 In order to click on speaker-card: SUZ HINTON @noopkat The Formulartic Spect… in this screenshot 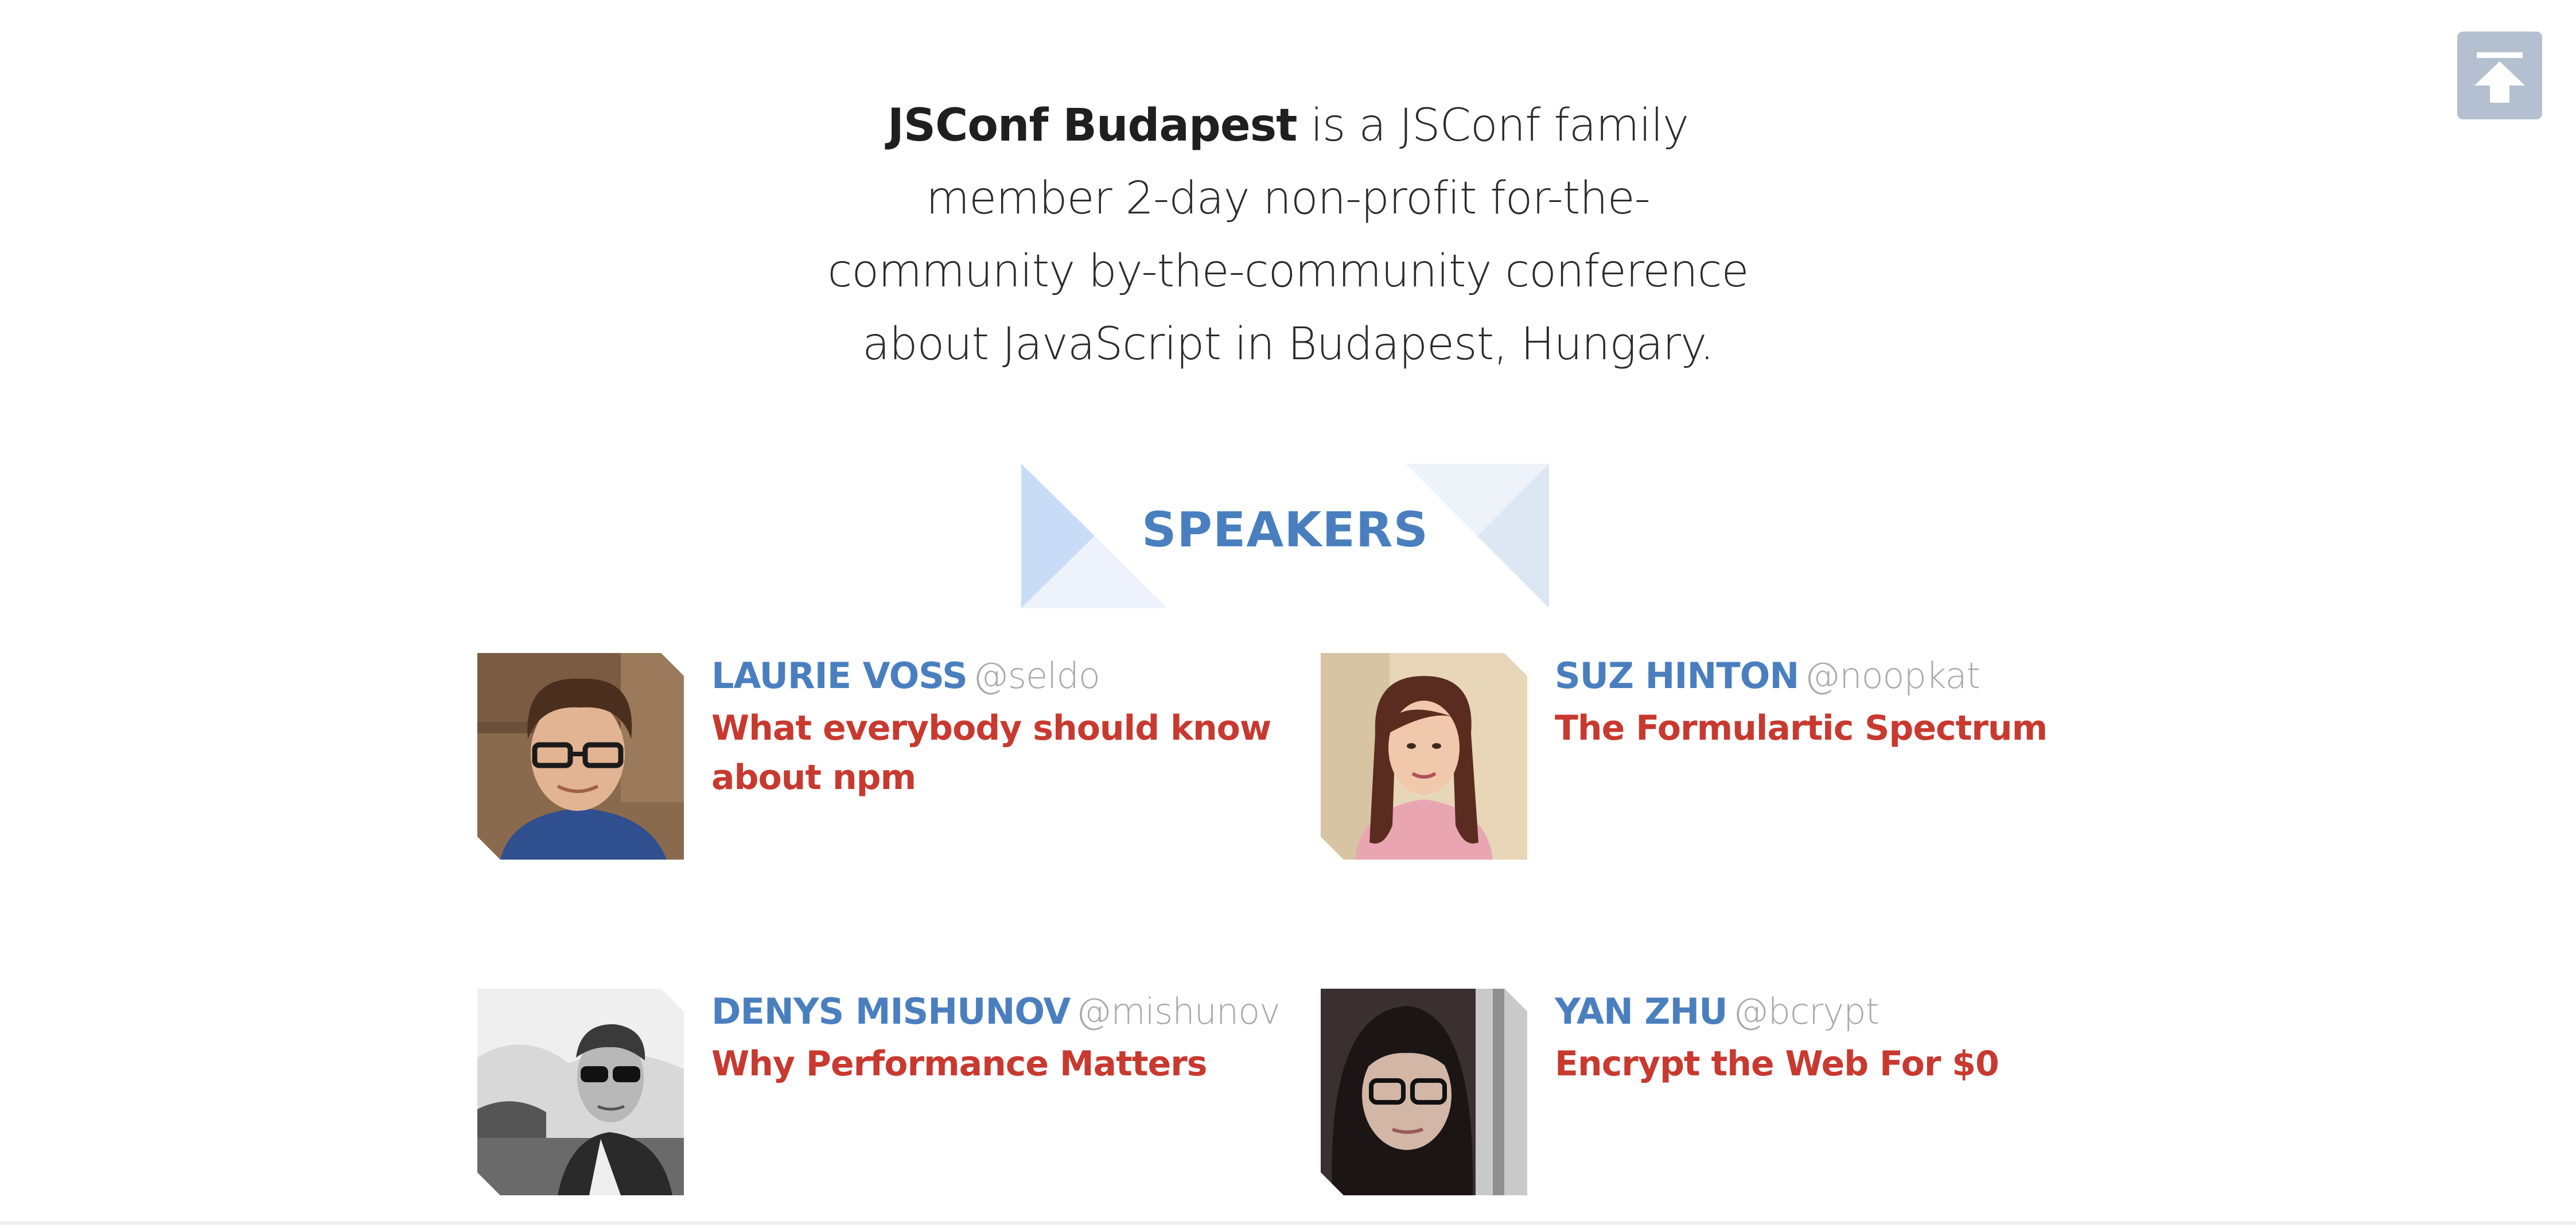, I will do `click(1734, 759)`.